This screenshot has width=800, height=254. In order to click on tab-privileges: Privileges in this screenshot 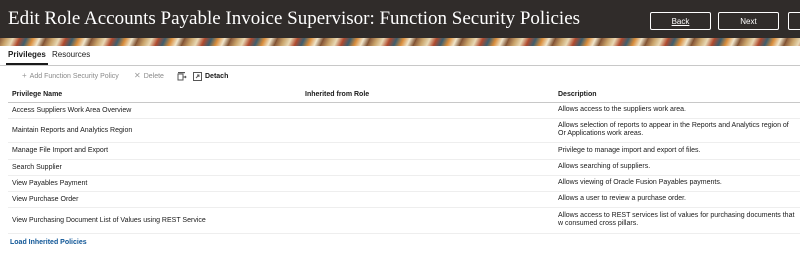, I will do `click(27, 57)`.